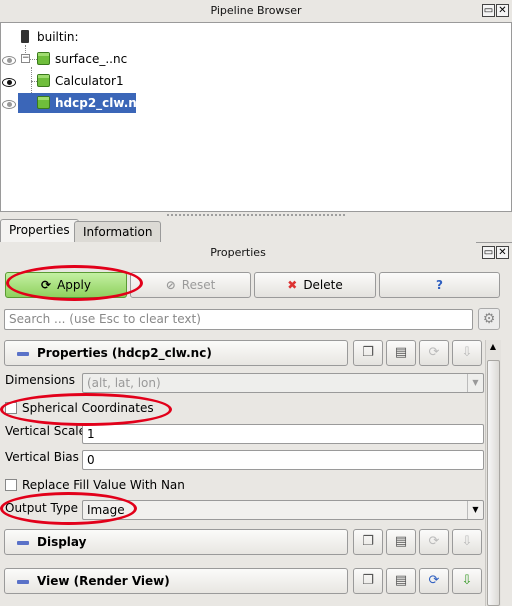 This screenshot has height=606, width=512. Describe the element at coordinates (11, 485) in the screenshot. I see `replace-fill-checkbox` at that location.